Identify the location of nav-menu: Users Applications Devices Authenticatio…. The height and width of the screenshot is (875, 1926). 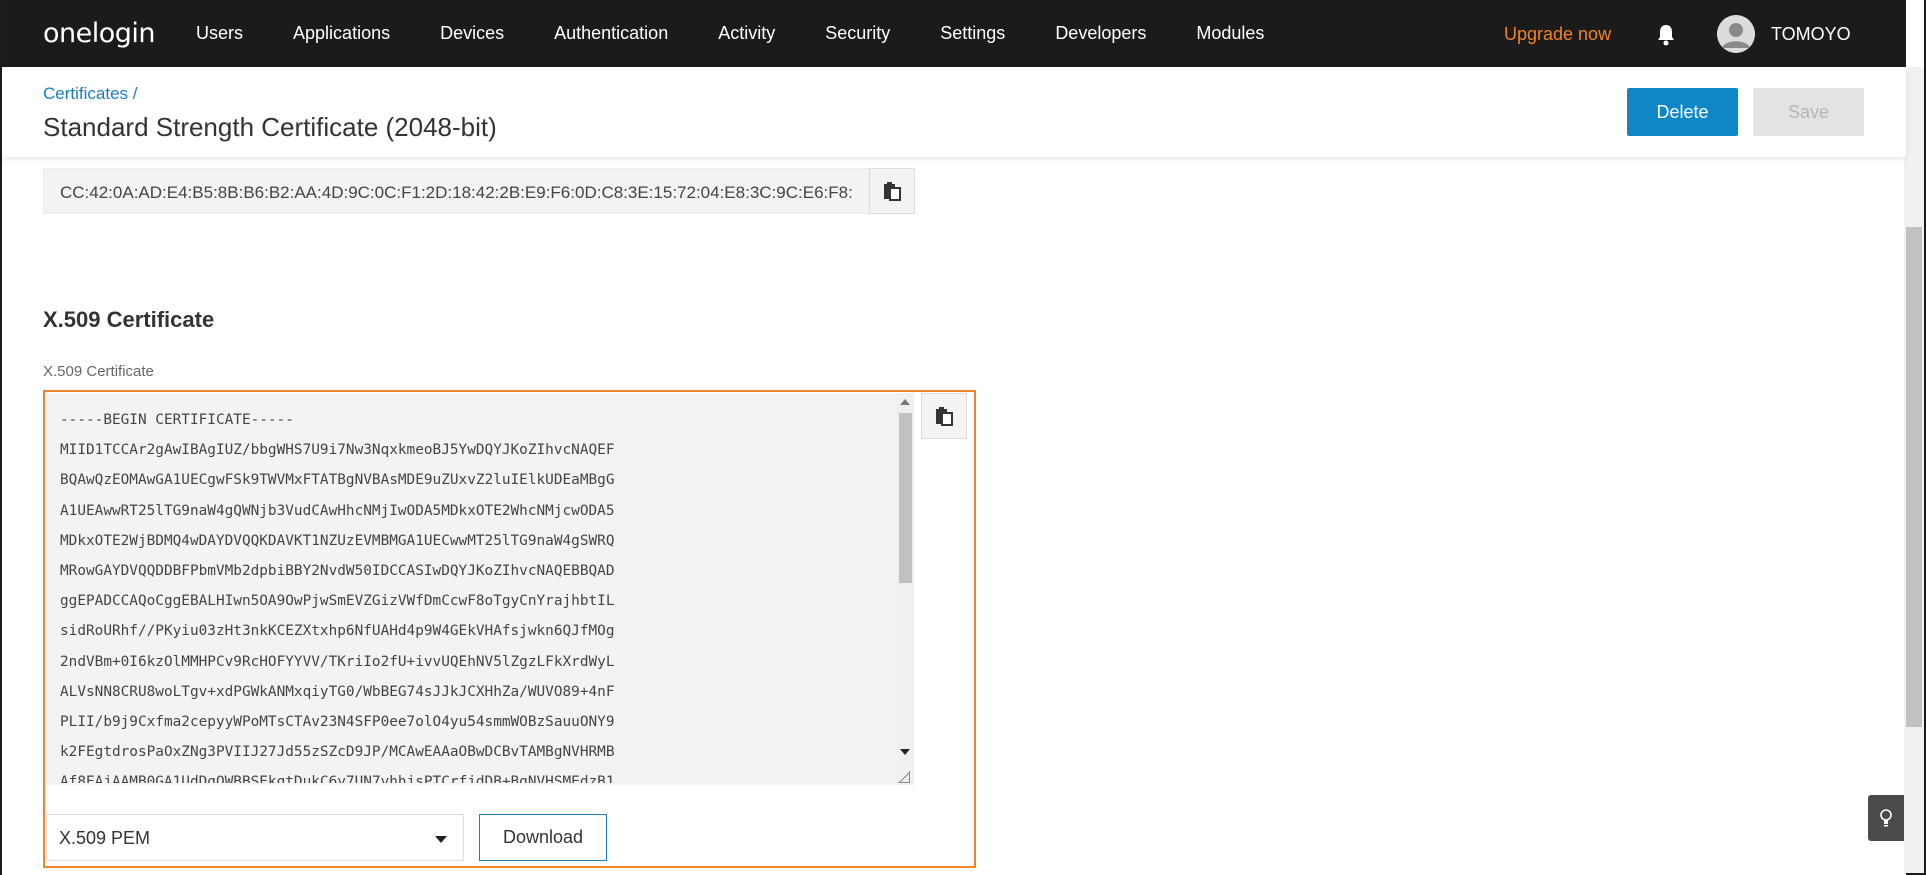
(755, 33).